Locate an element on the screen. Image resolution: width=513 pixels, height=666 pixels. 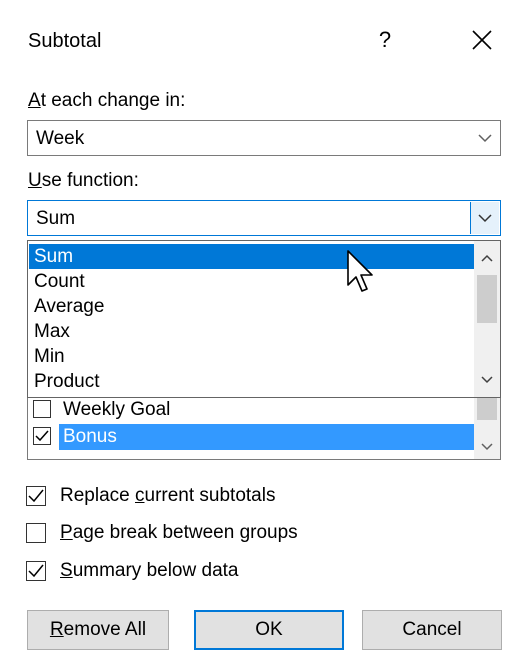
page-break-label: Page break between groups is located at coordinates (179, 532).